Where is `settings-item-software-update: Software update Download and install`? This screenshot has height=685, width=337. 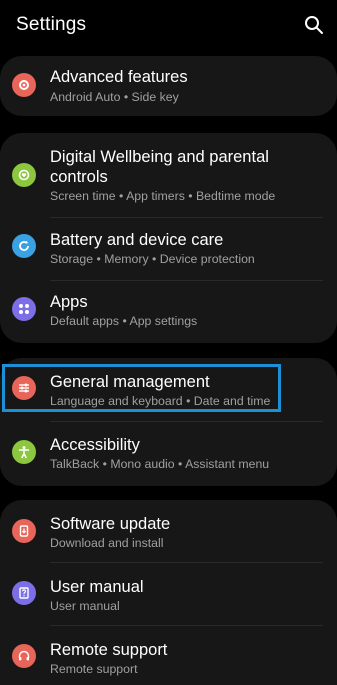 settings-item-software-update: Software update Download and install is located at coordinates (168, 530).